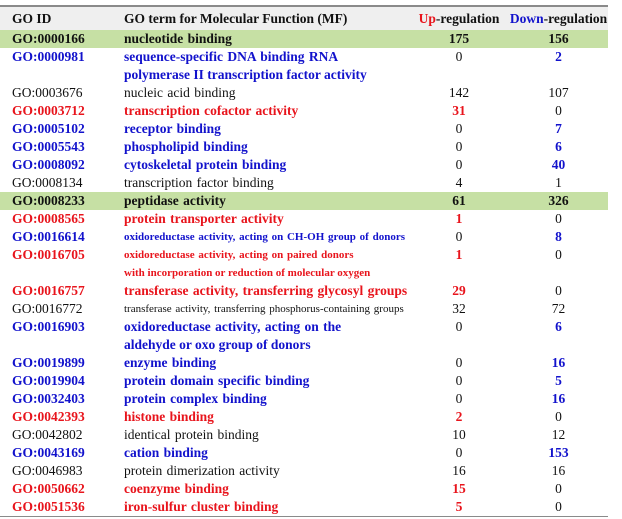 The image size is (622, 519). What do you see at coordinates (172, 128) in the screenshot?
I see `go-term-line1: receptor binding` at bounding box center [172, 128].